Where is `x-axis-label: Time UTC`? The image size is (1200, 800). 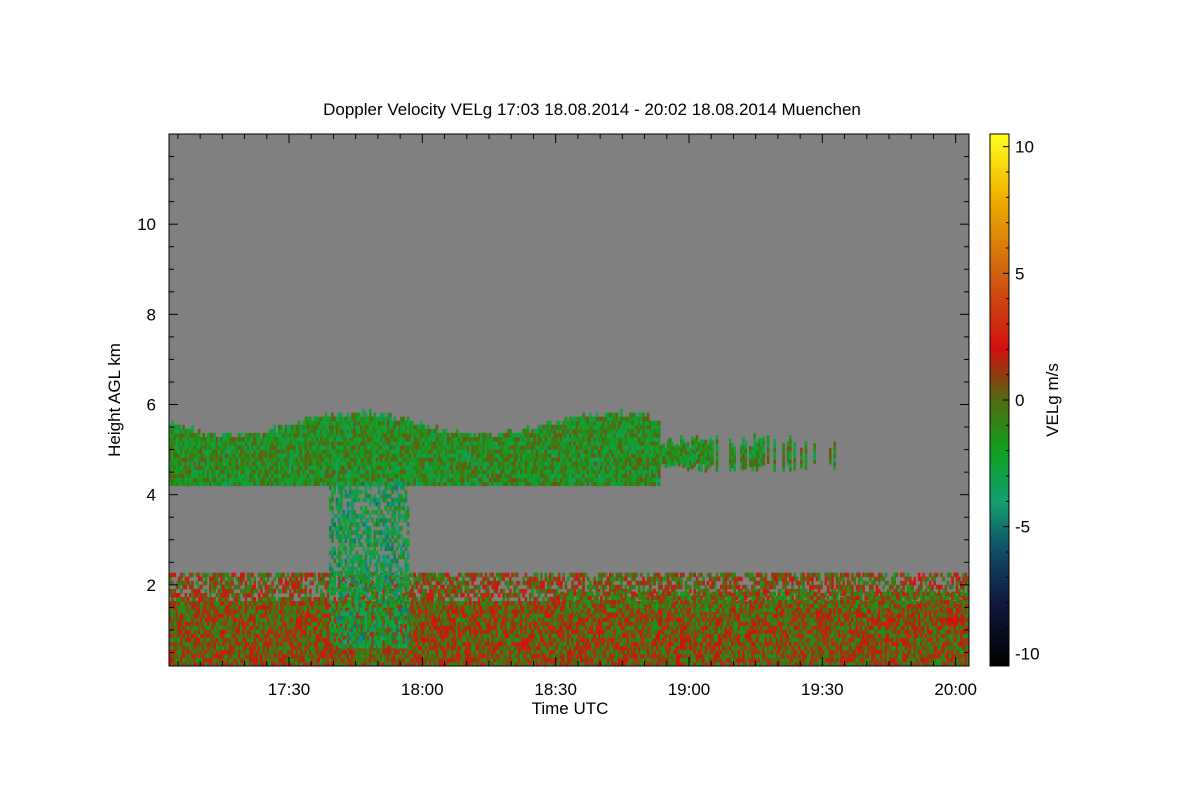
x-axis-label: Time UTC is located at coordinates (570, 708).